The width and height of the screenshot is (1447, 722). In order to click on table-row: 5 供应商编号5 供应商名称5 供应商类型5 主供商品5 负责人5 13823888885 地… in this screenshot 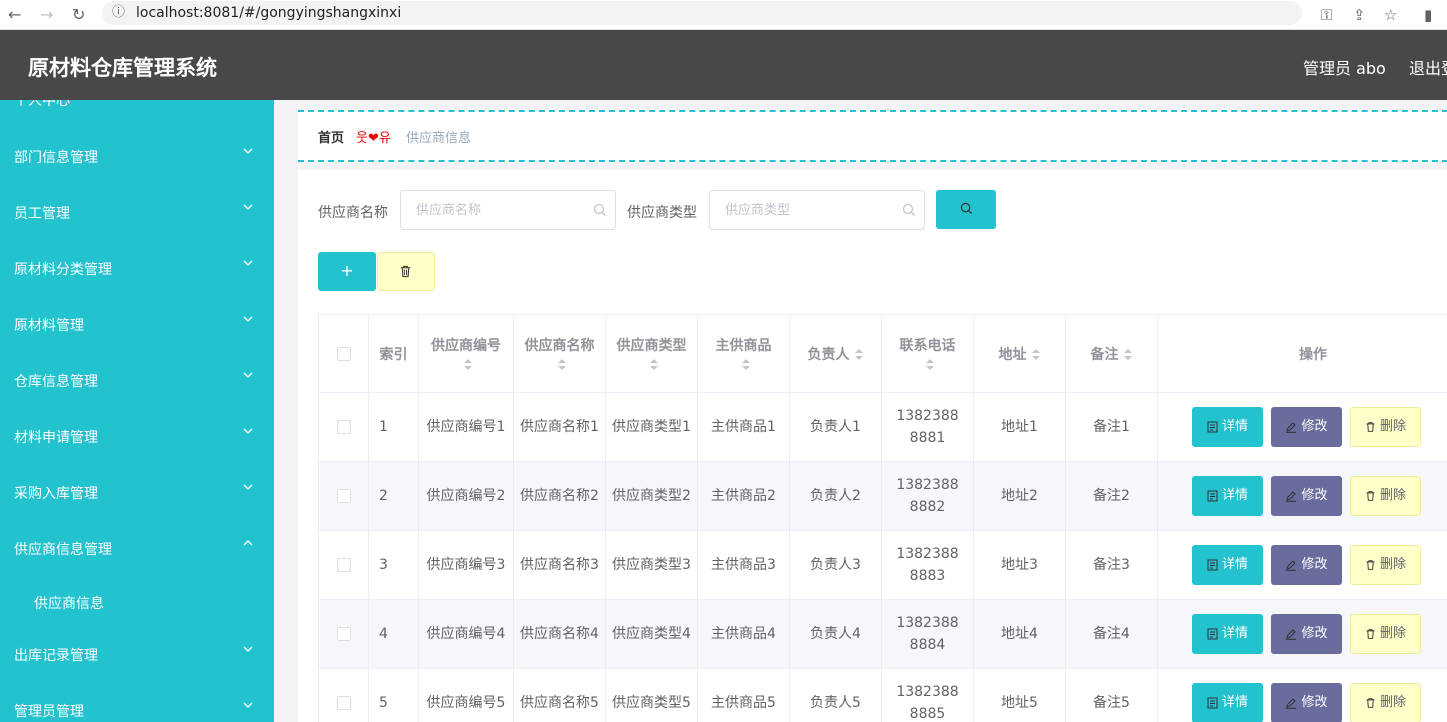, I will do `click(882, 695)`.